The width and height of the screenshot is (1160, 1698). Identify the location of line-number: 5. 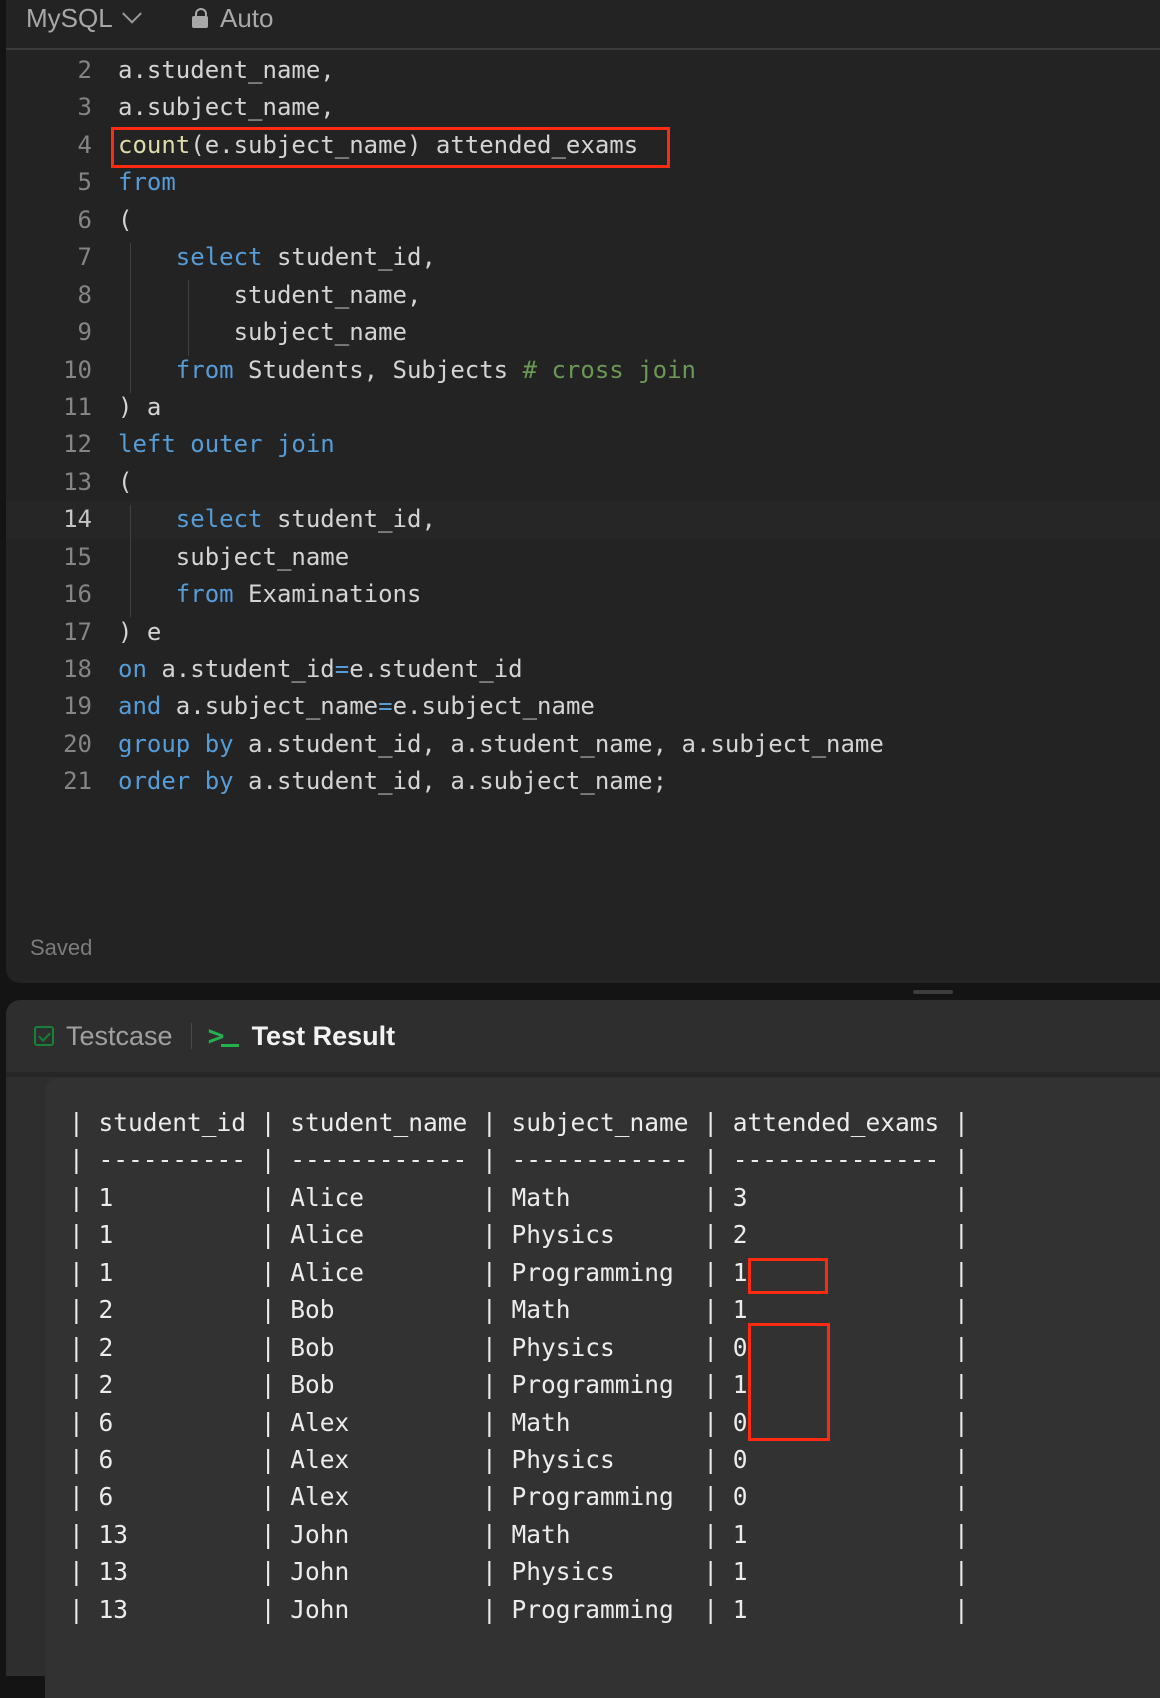
(84, 182).